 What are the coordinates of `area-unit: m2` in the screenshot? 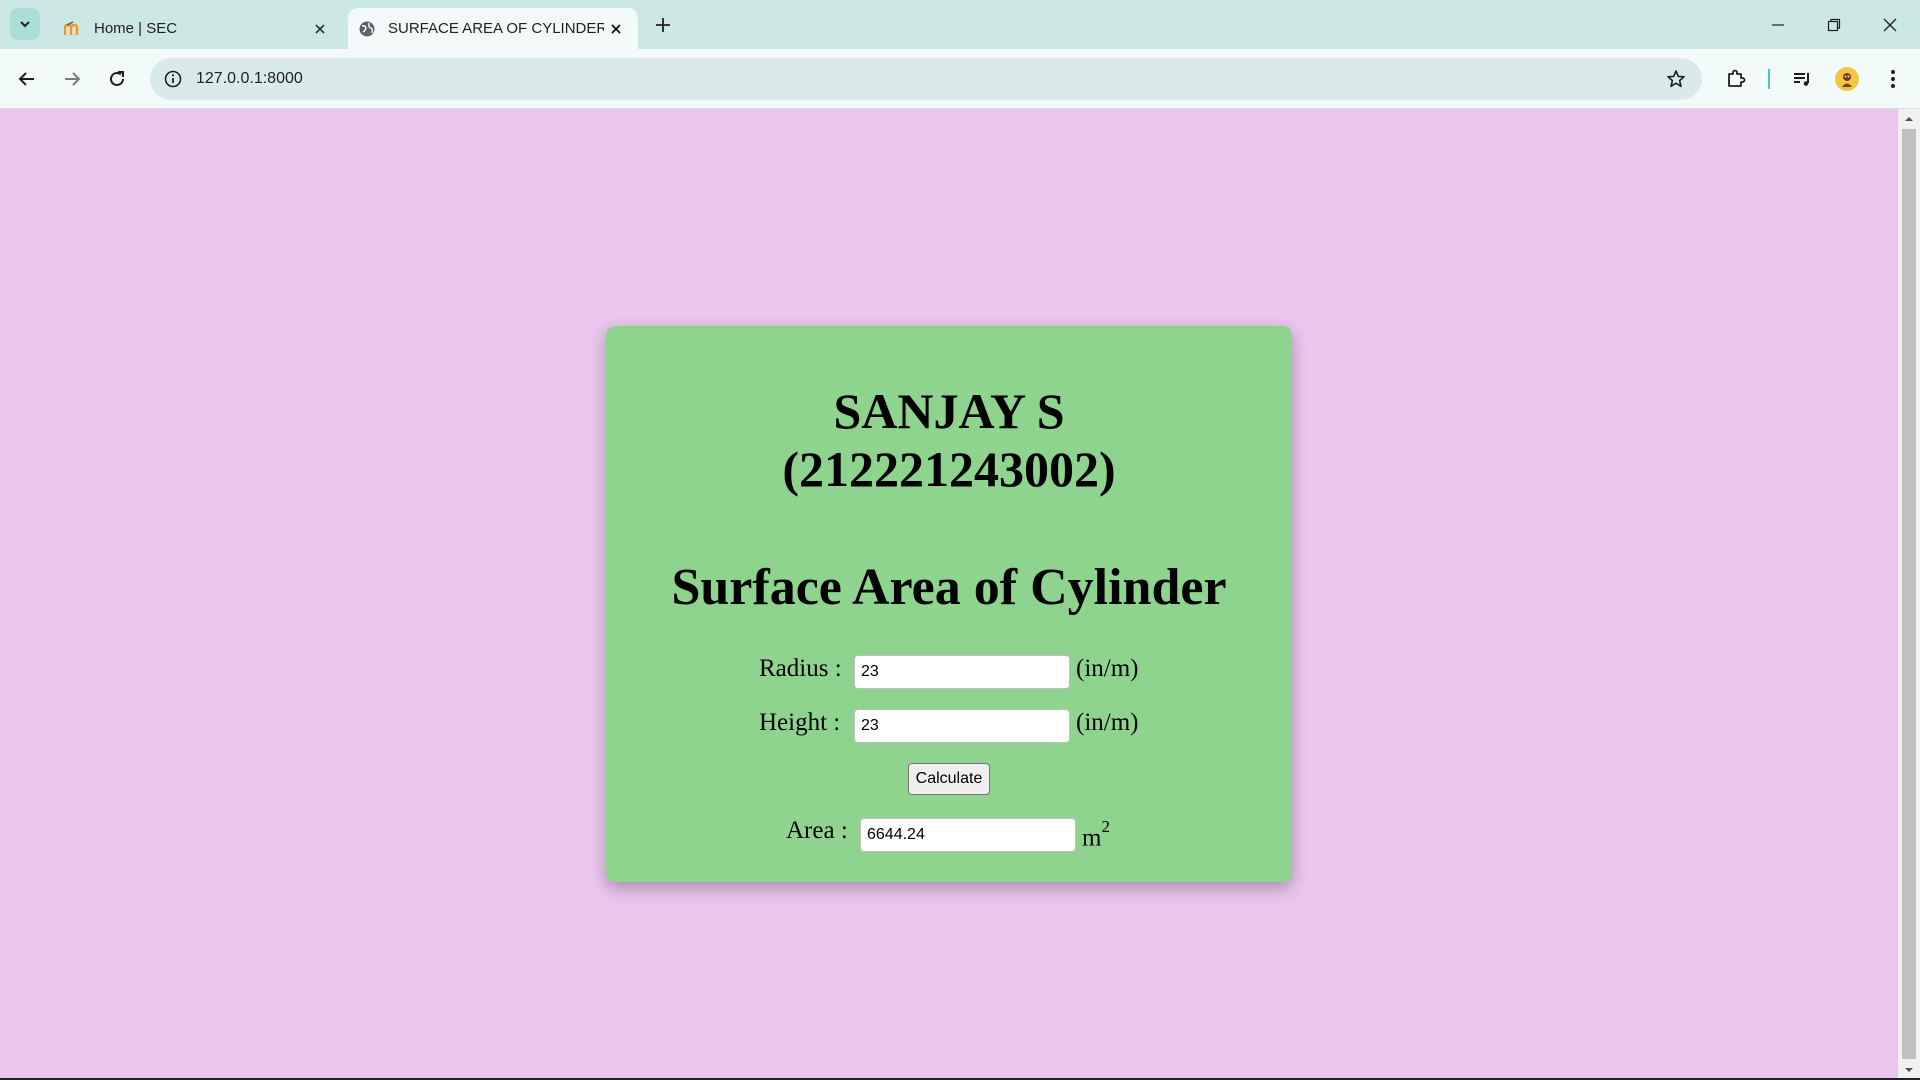 It's located at (1096, 834).